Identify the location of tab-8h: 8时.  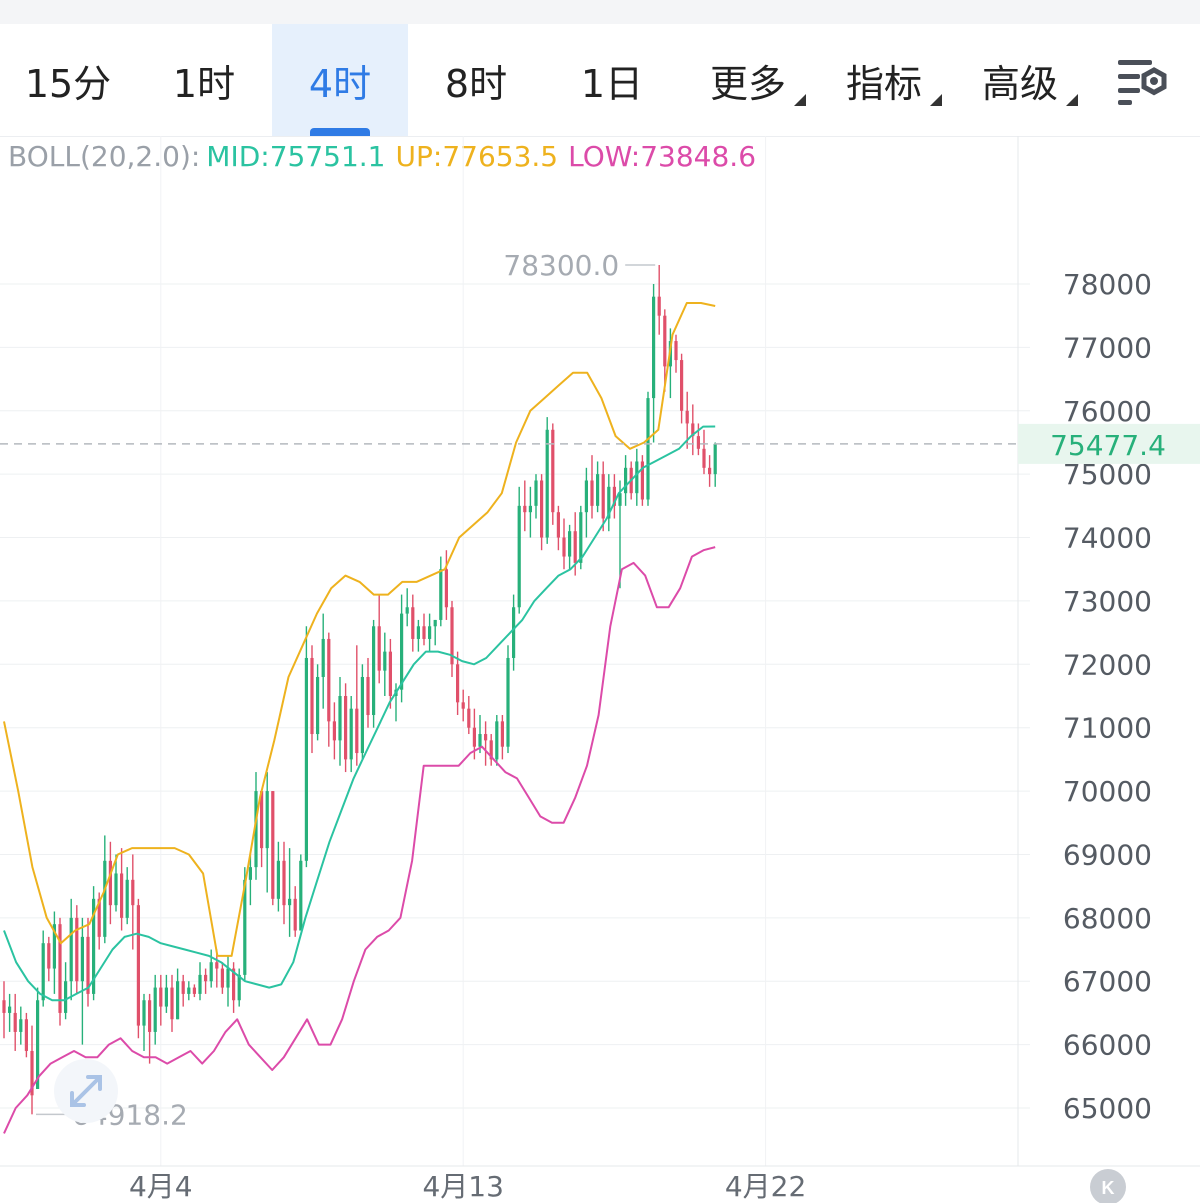
(476, 80).